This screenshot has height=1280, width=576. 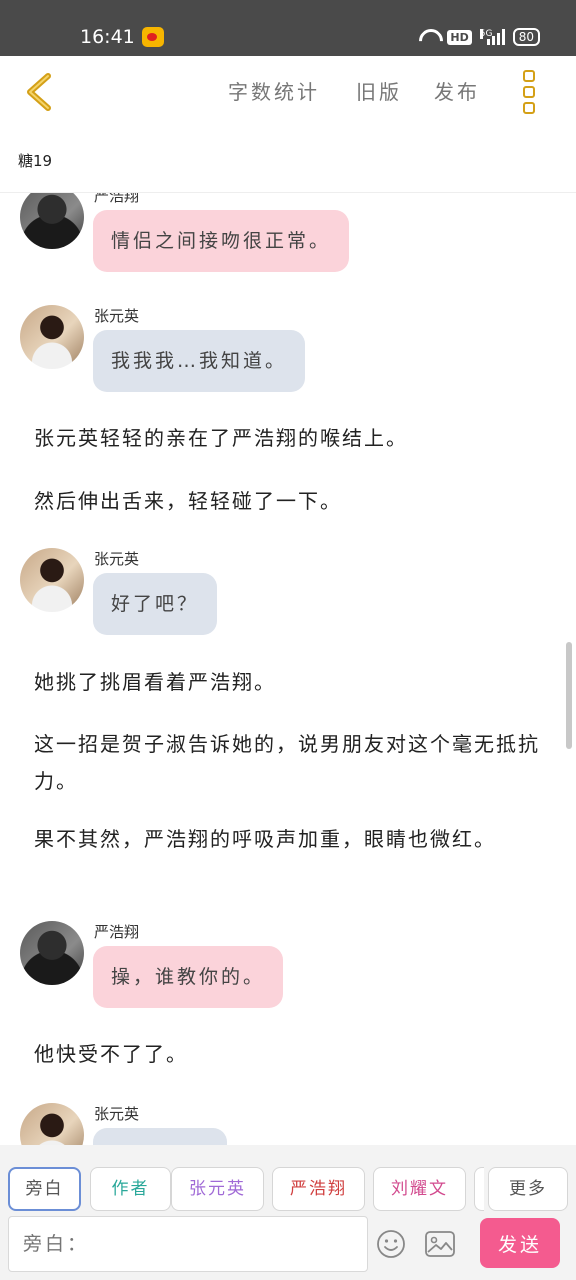 I want to click on scrollbar, so click(x=569, y=695).